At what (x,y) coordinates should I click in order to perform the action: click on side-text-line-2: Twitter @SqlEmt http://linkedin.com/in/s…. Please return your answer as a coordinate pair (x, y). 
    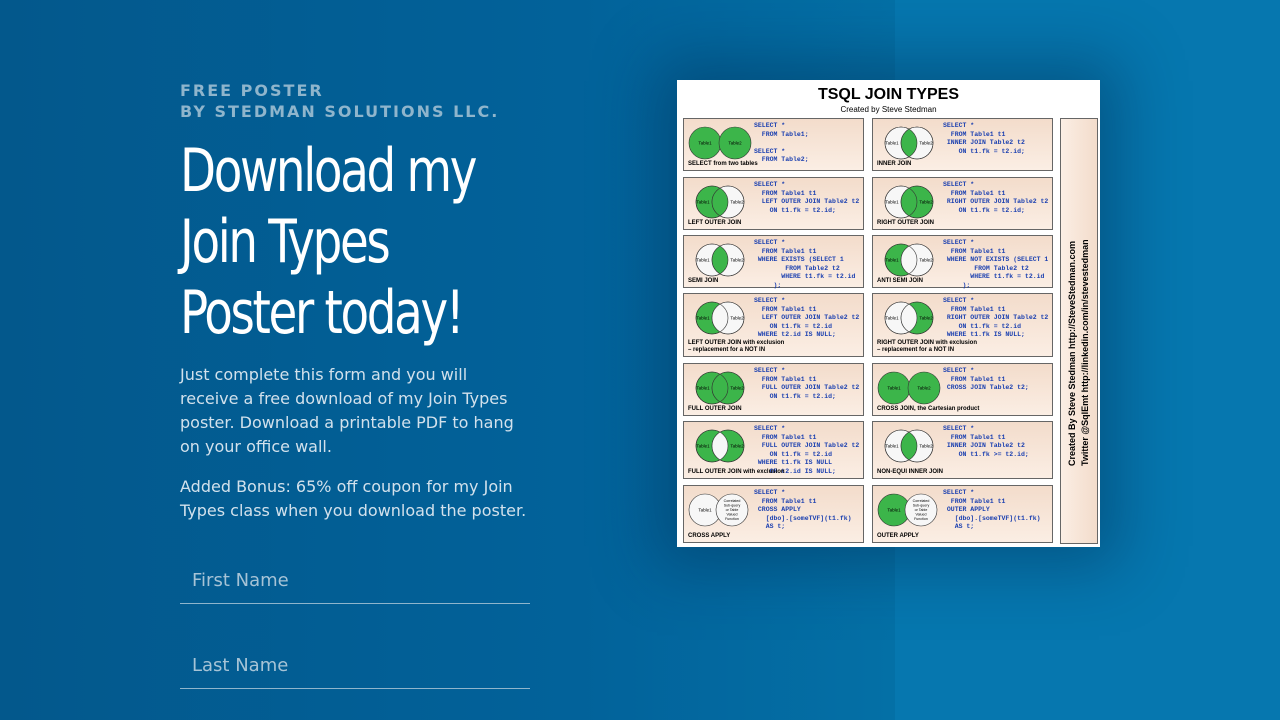
    Looking at the image, I should click on (1085, 352).